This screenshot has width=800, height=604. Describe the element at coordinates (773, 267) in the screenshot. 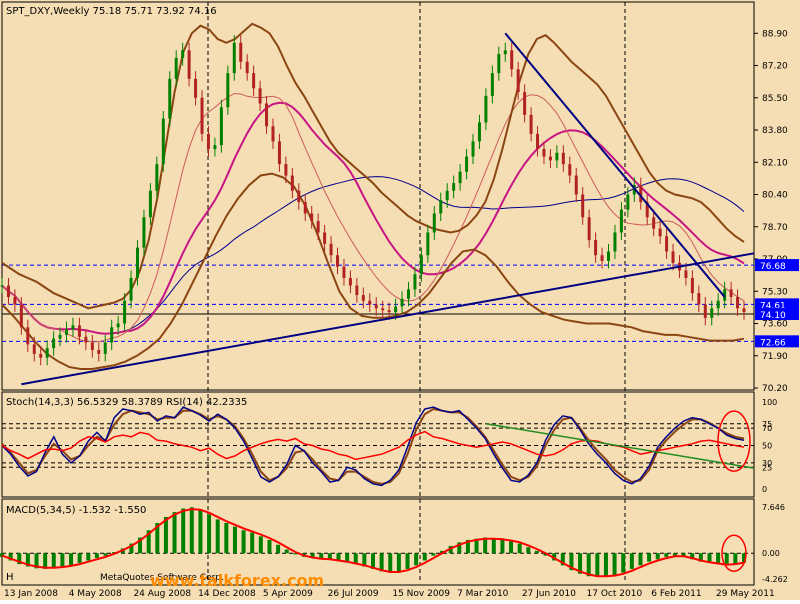

I see `price-highlight-label: 76.68` at that location.